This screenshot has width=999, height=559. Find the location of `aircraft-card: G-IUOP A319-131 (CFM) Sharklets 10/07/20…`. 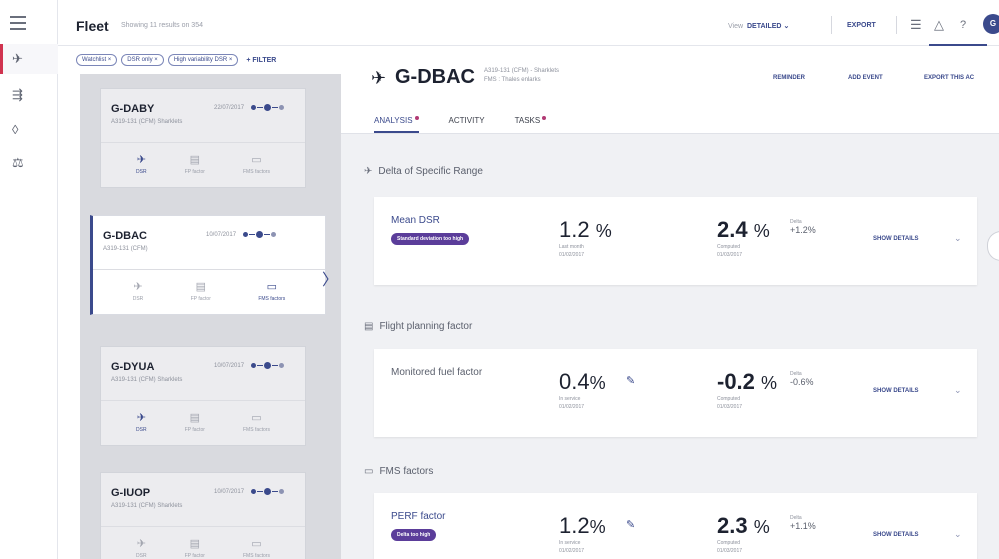

aircraft-card: G-IUOP A319-131 (CFM) Sharklets 10/07/20… is located at coordinates (203, 515).